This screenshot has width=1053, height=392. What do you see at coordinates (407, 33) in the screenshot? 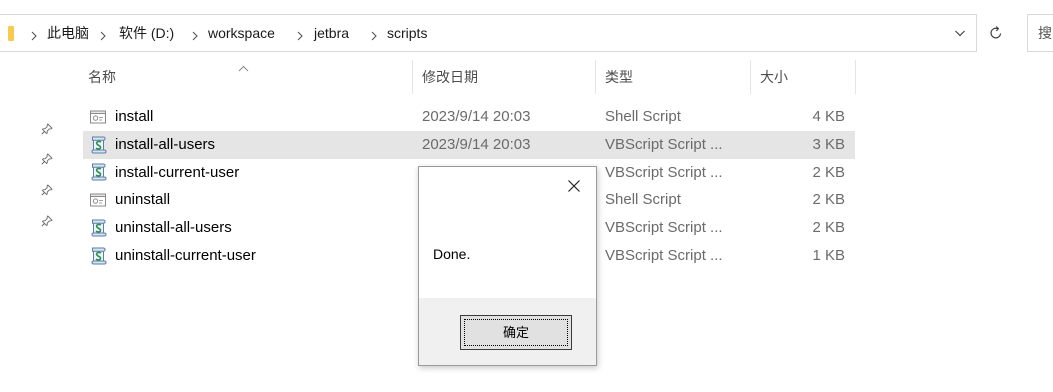
I see `breadcrumb-scripts: scripts` at bounding box center [407, 33].